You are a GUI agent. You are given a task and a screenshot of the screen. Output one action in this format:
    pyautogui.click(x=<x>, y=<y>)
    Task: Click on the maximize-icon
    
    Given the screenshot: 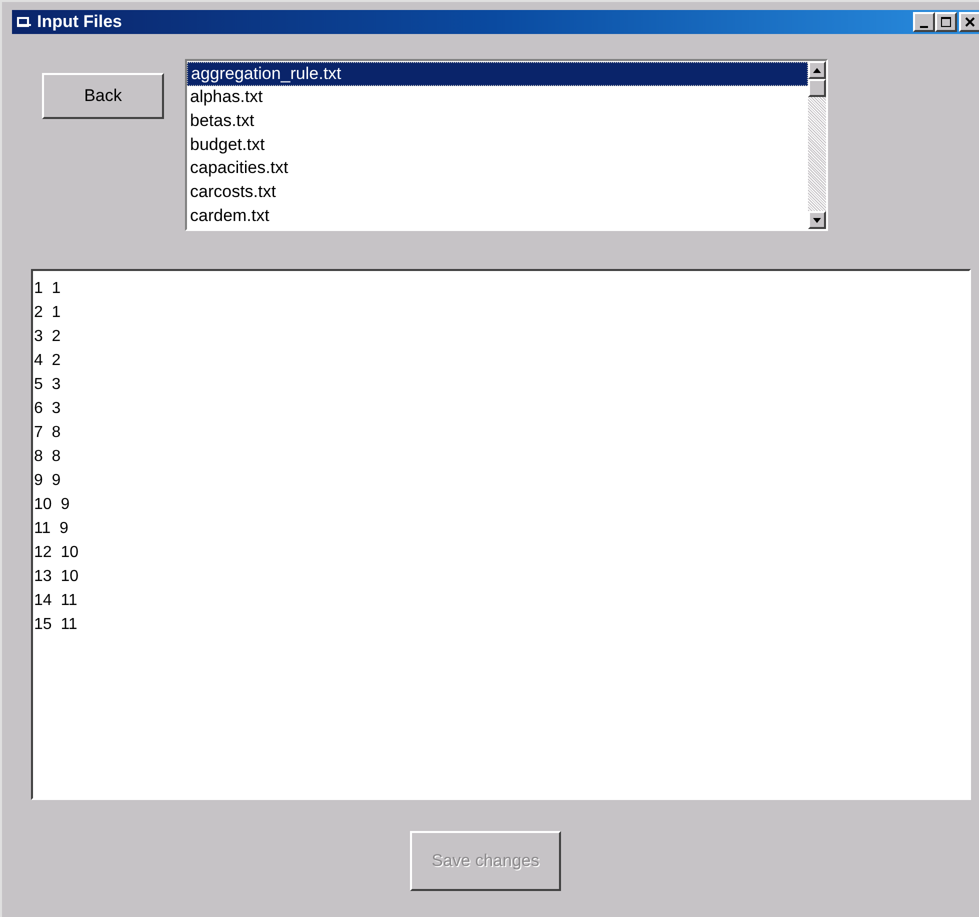 What is the action you would take?
    pyautogui.click(x=946, y=22)
    